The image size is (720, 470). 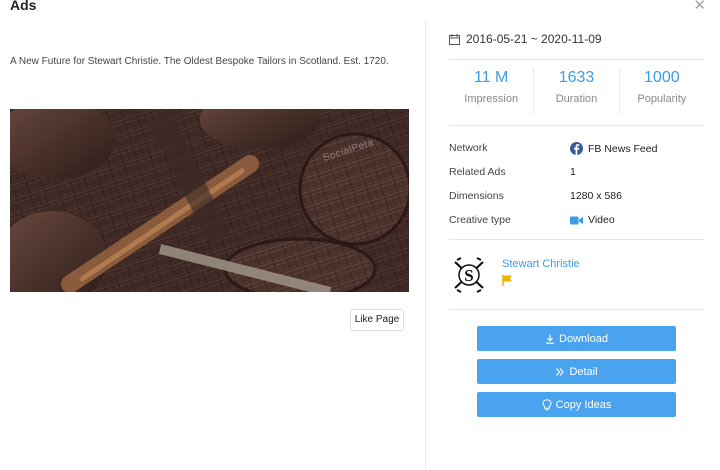 What do you see at coordinates (662, 91) in the screenshot?
I see `stat-popularity: 1000 Popularity` at bounding box center [662, 91].